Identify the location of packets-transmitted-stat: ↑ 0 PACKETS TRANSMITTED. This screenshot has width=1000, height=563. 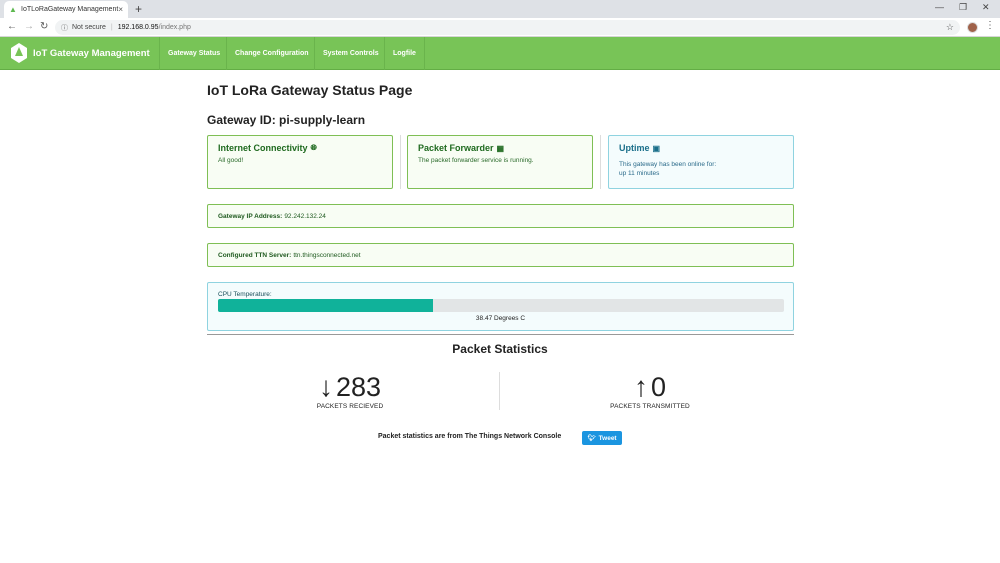
(650, 391).